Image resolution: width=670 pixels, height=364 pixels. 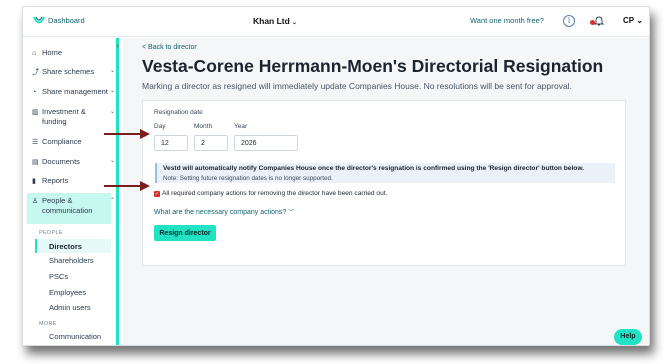 I want to click on company-switcher: Khan Ltd ⌄, so click(x=275, y=21).